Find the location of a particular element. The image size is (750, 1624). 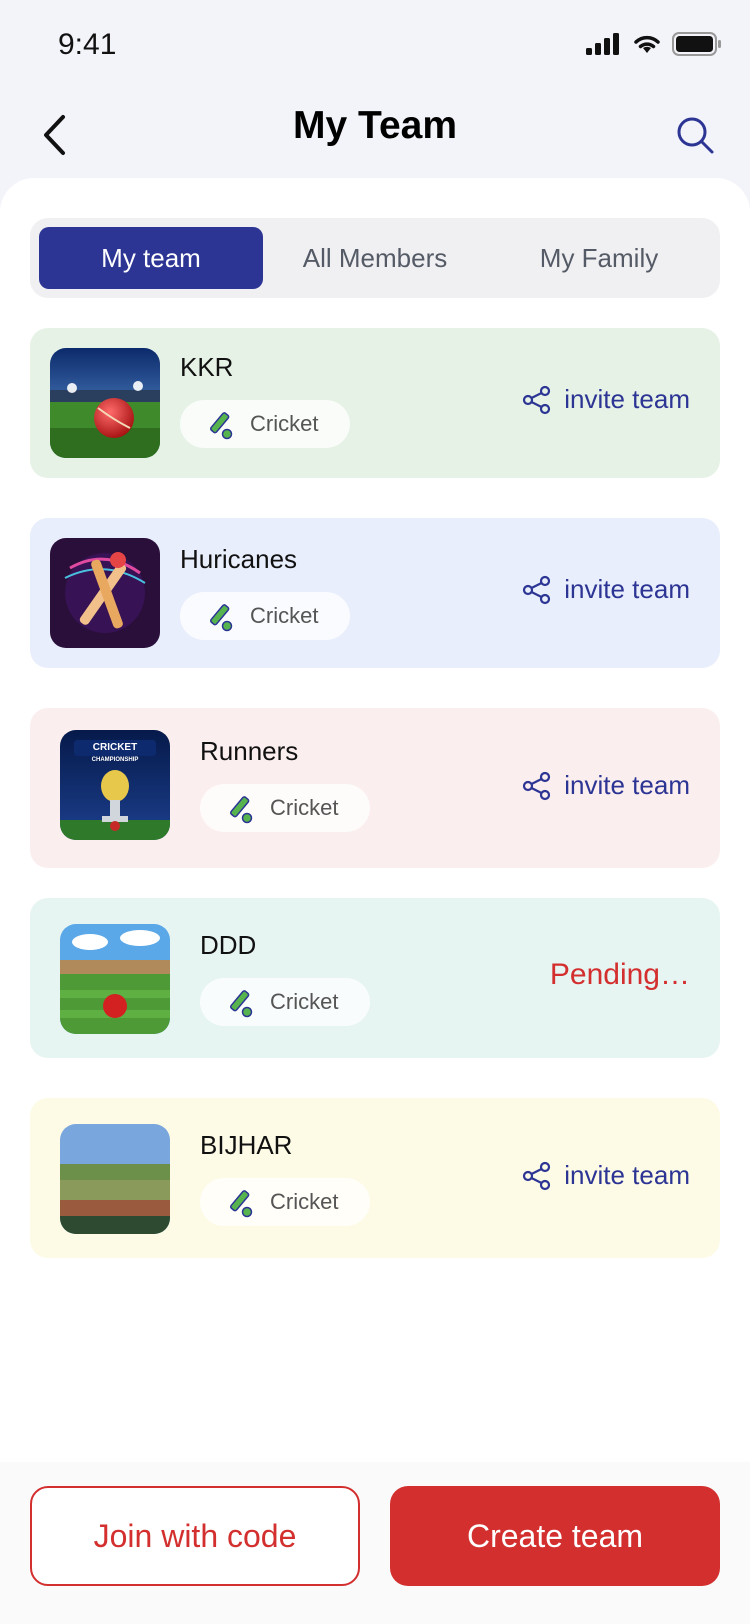

image-caption-text: CRICKET CHAMPIONSHIP is located at coordinates (115, 752).